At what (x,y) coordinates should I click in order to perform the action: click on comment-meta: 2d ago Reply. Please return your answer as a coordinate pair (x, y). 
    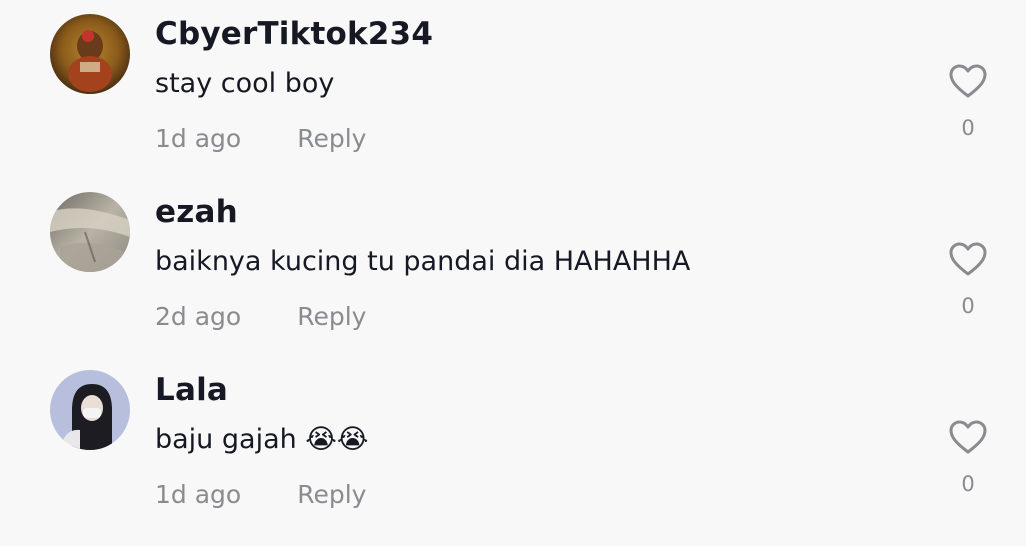
    Looking at the image, I should click on (260, 316).